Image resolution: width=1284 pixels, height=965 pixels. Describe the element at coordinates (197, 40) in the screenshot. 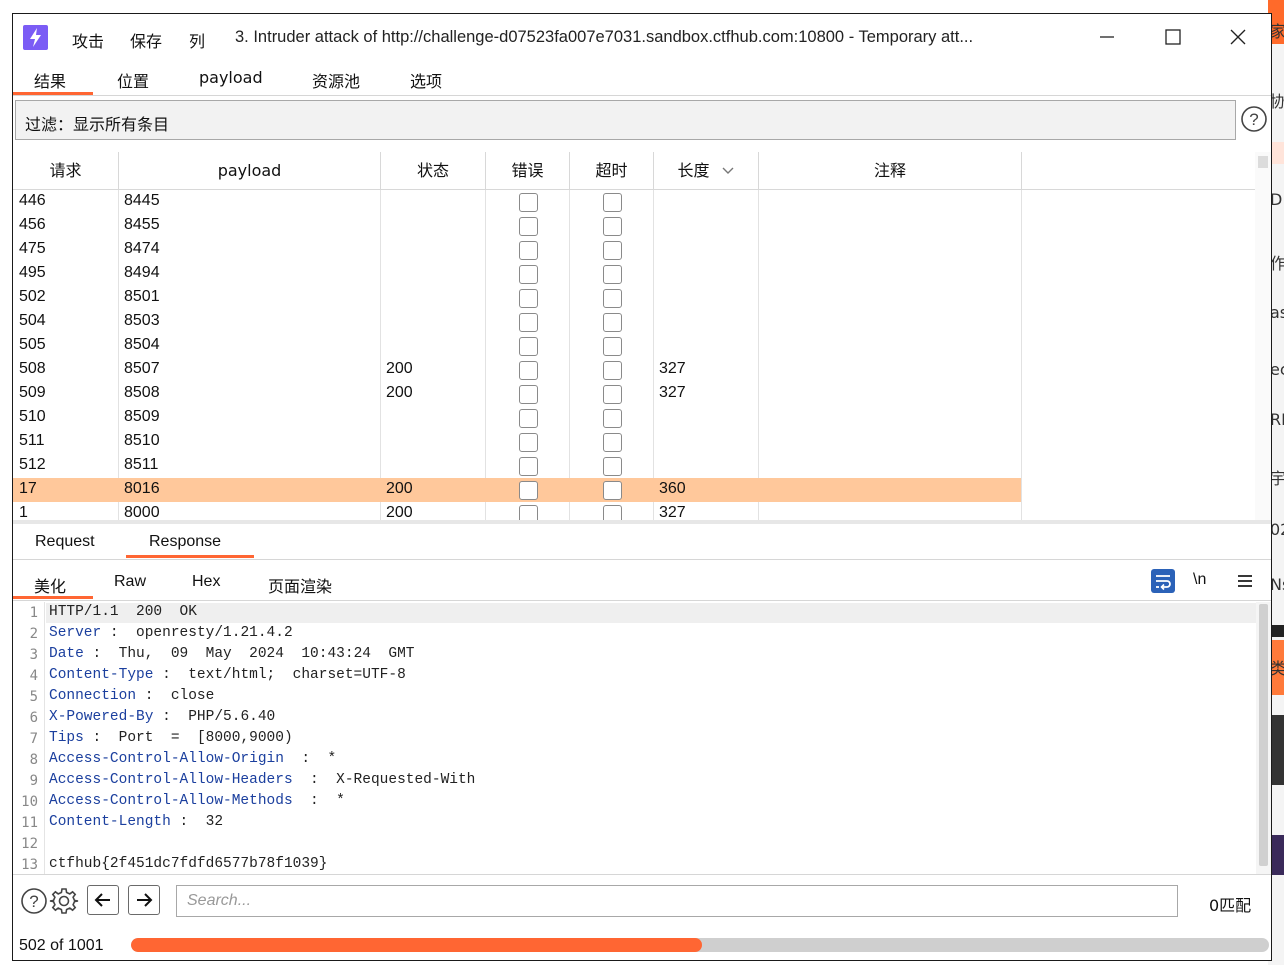

I see `menu-columns: 列` at that location.